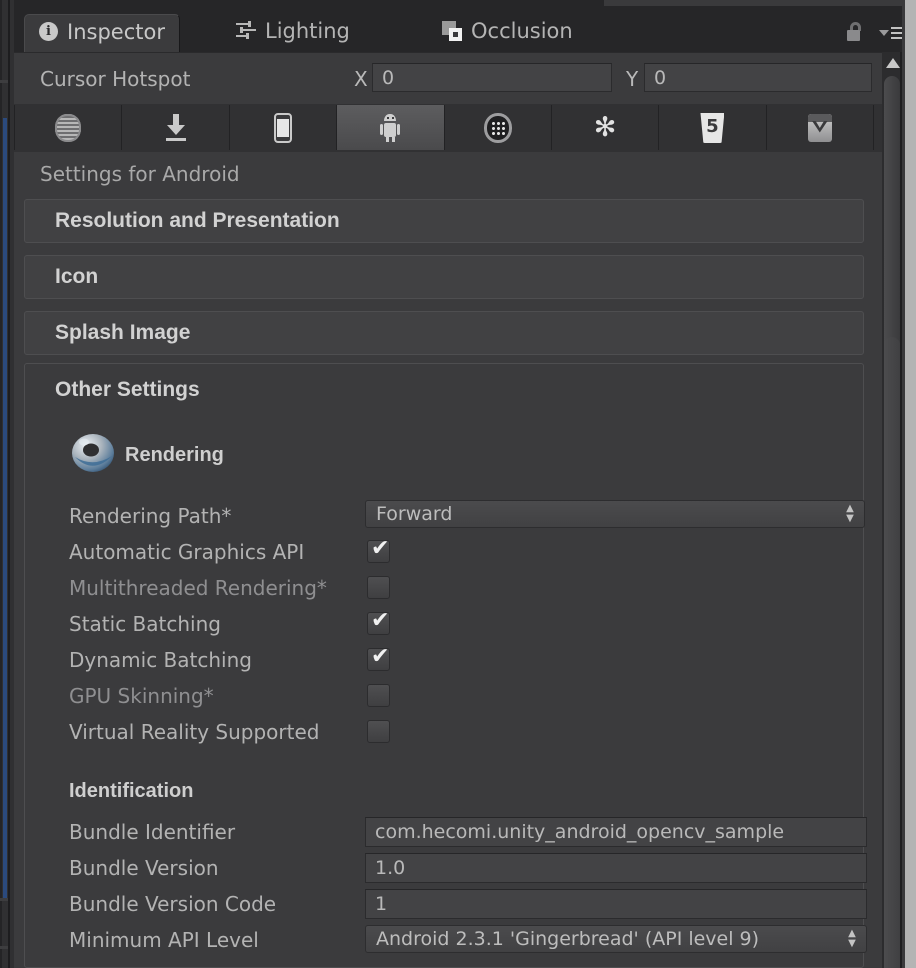 This screenshot has width=916, height=968. Describe the element at coordinates (632, 79) in the screenshot. I see `y-axis-label: Y` at that location.